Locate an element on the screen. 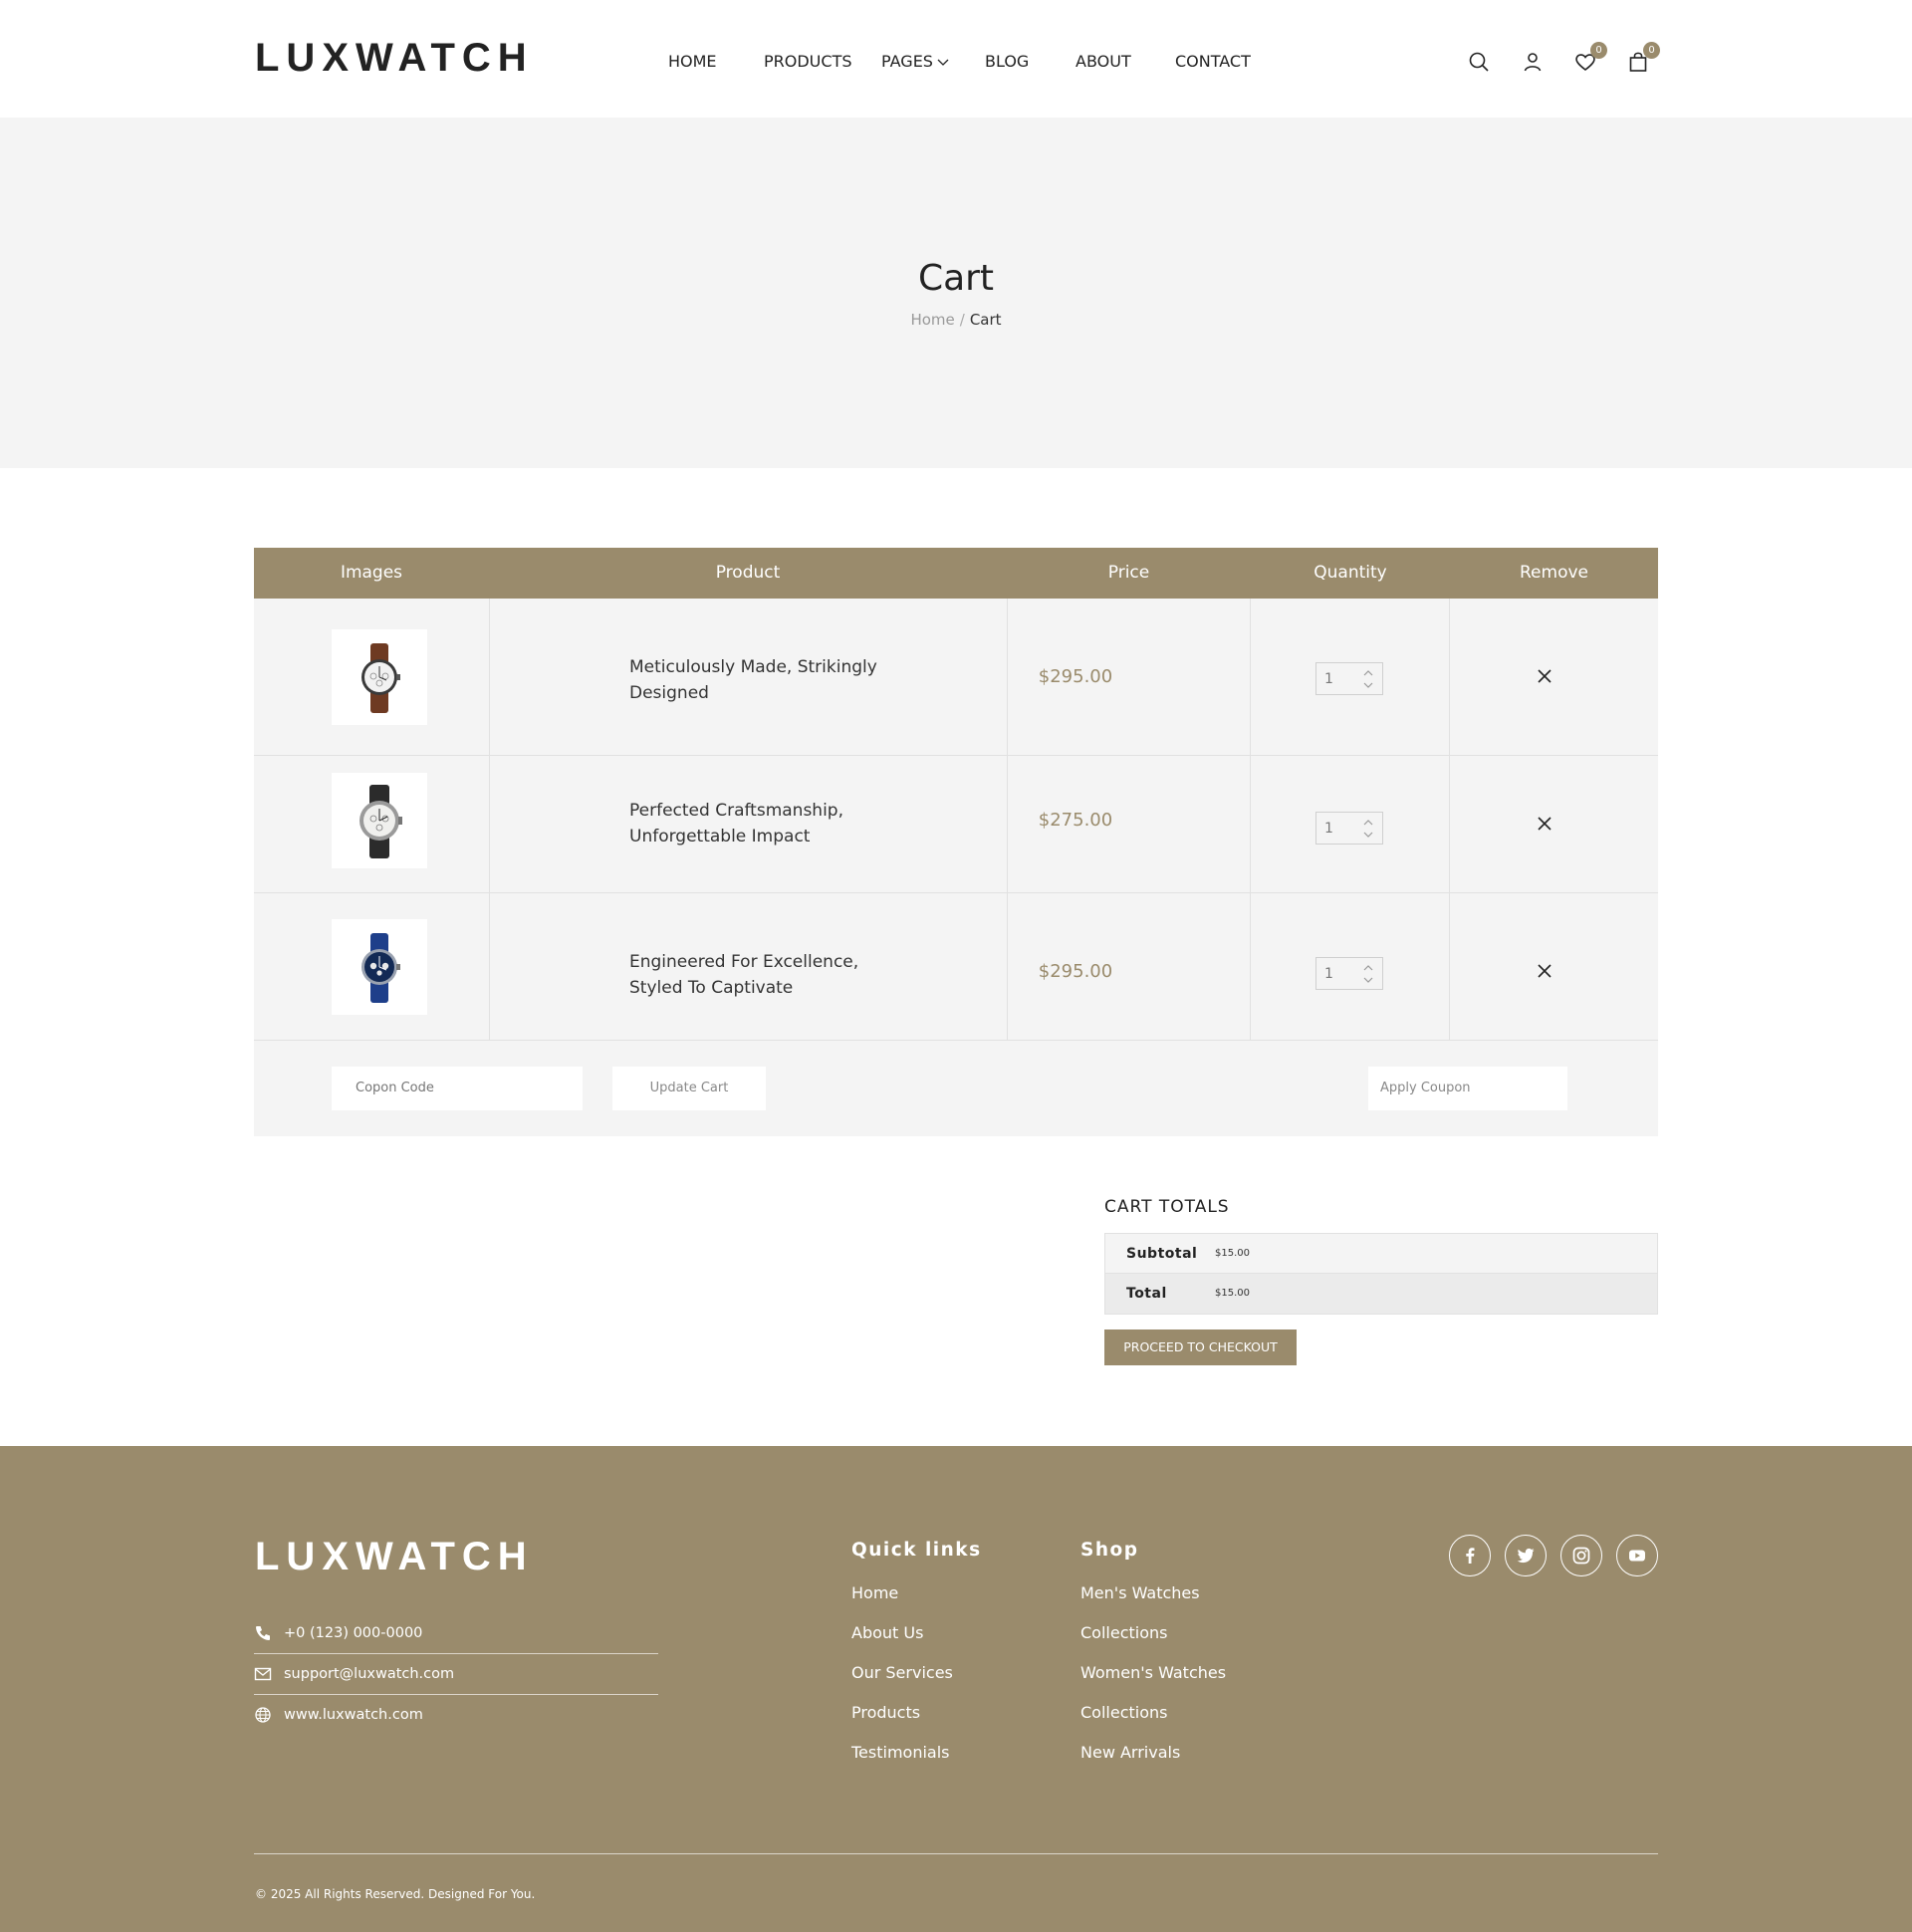 This screenshot has height=1932, width=1912. header-remove: Remove is located at coordinates (1554, 573).